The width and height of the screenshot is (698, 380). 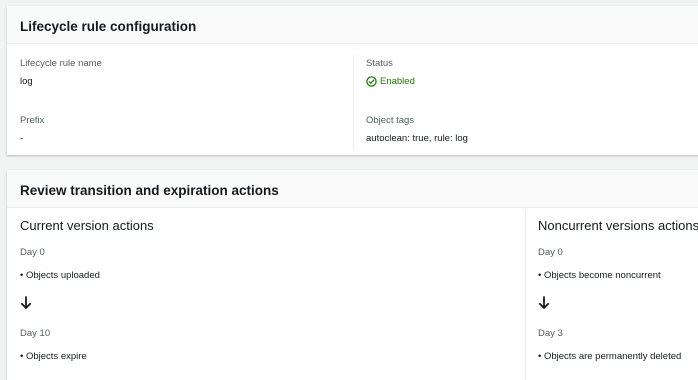 I want to click on noncurrent-step-action-text: Objects become noncurrent, so click(x=602, y=275).